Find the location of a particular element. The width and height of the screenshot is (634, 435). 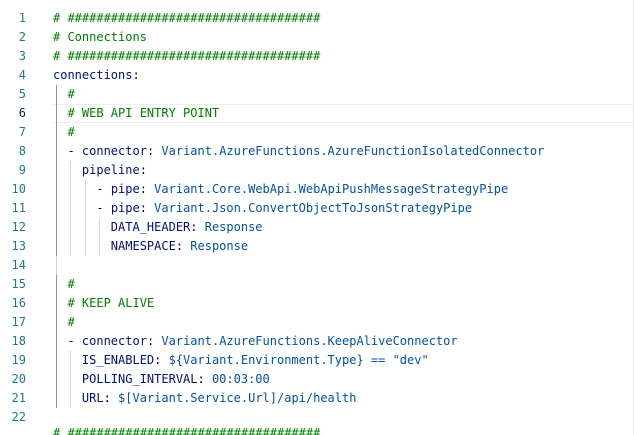

line-number: 22 is located at coordinates (18, 417).